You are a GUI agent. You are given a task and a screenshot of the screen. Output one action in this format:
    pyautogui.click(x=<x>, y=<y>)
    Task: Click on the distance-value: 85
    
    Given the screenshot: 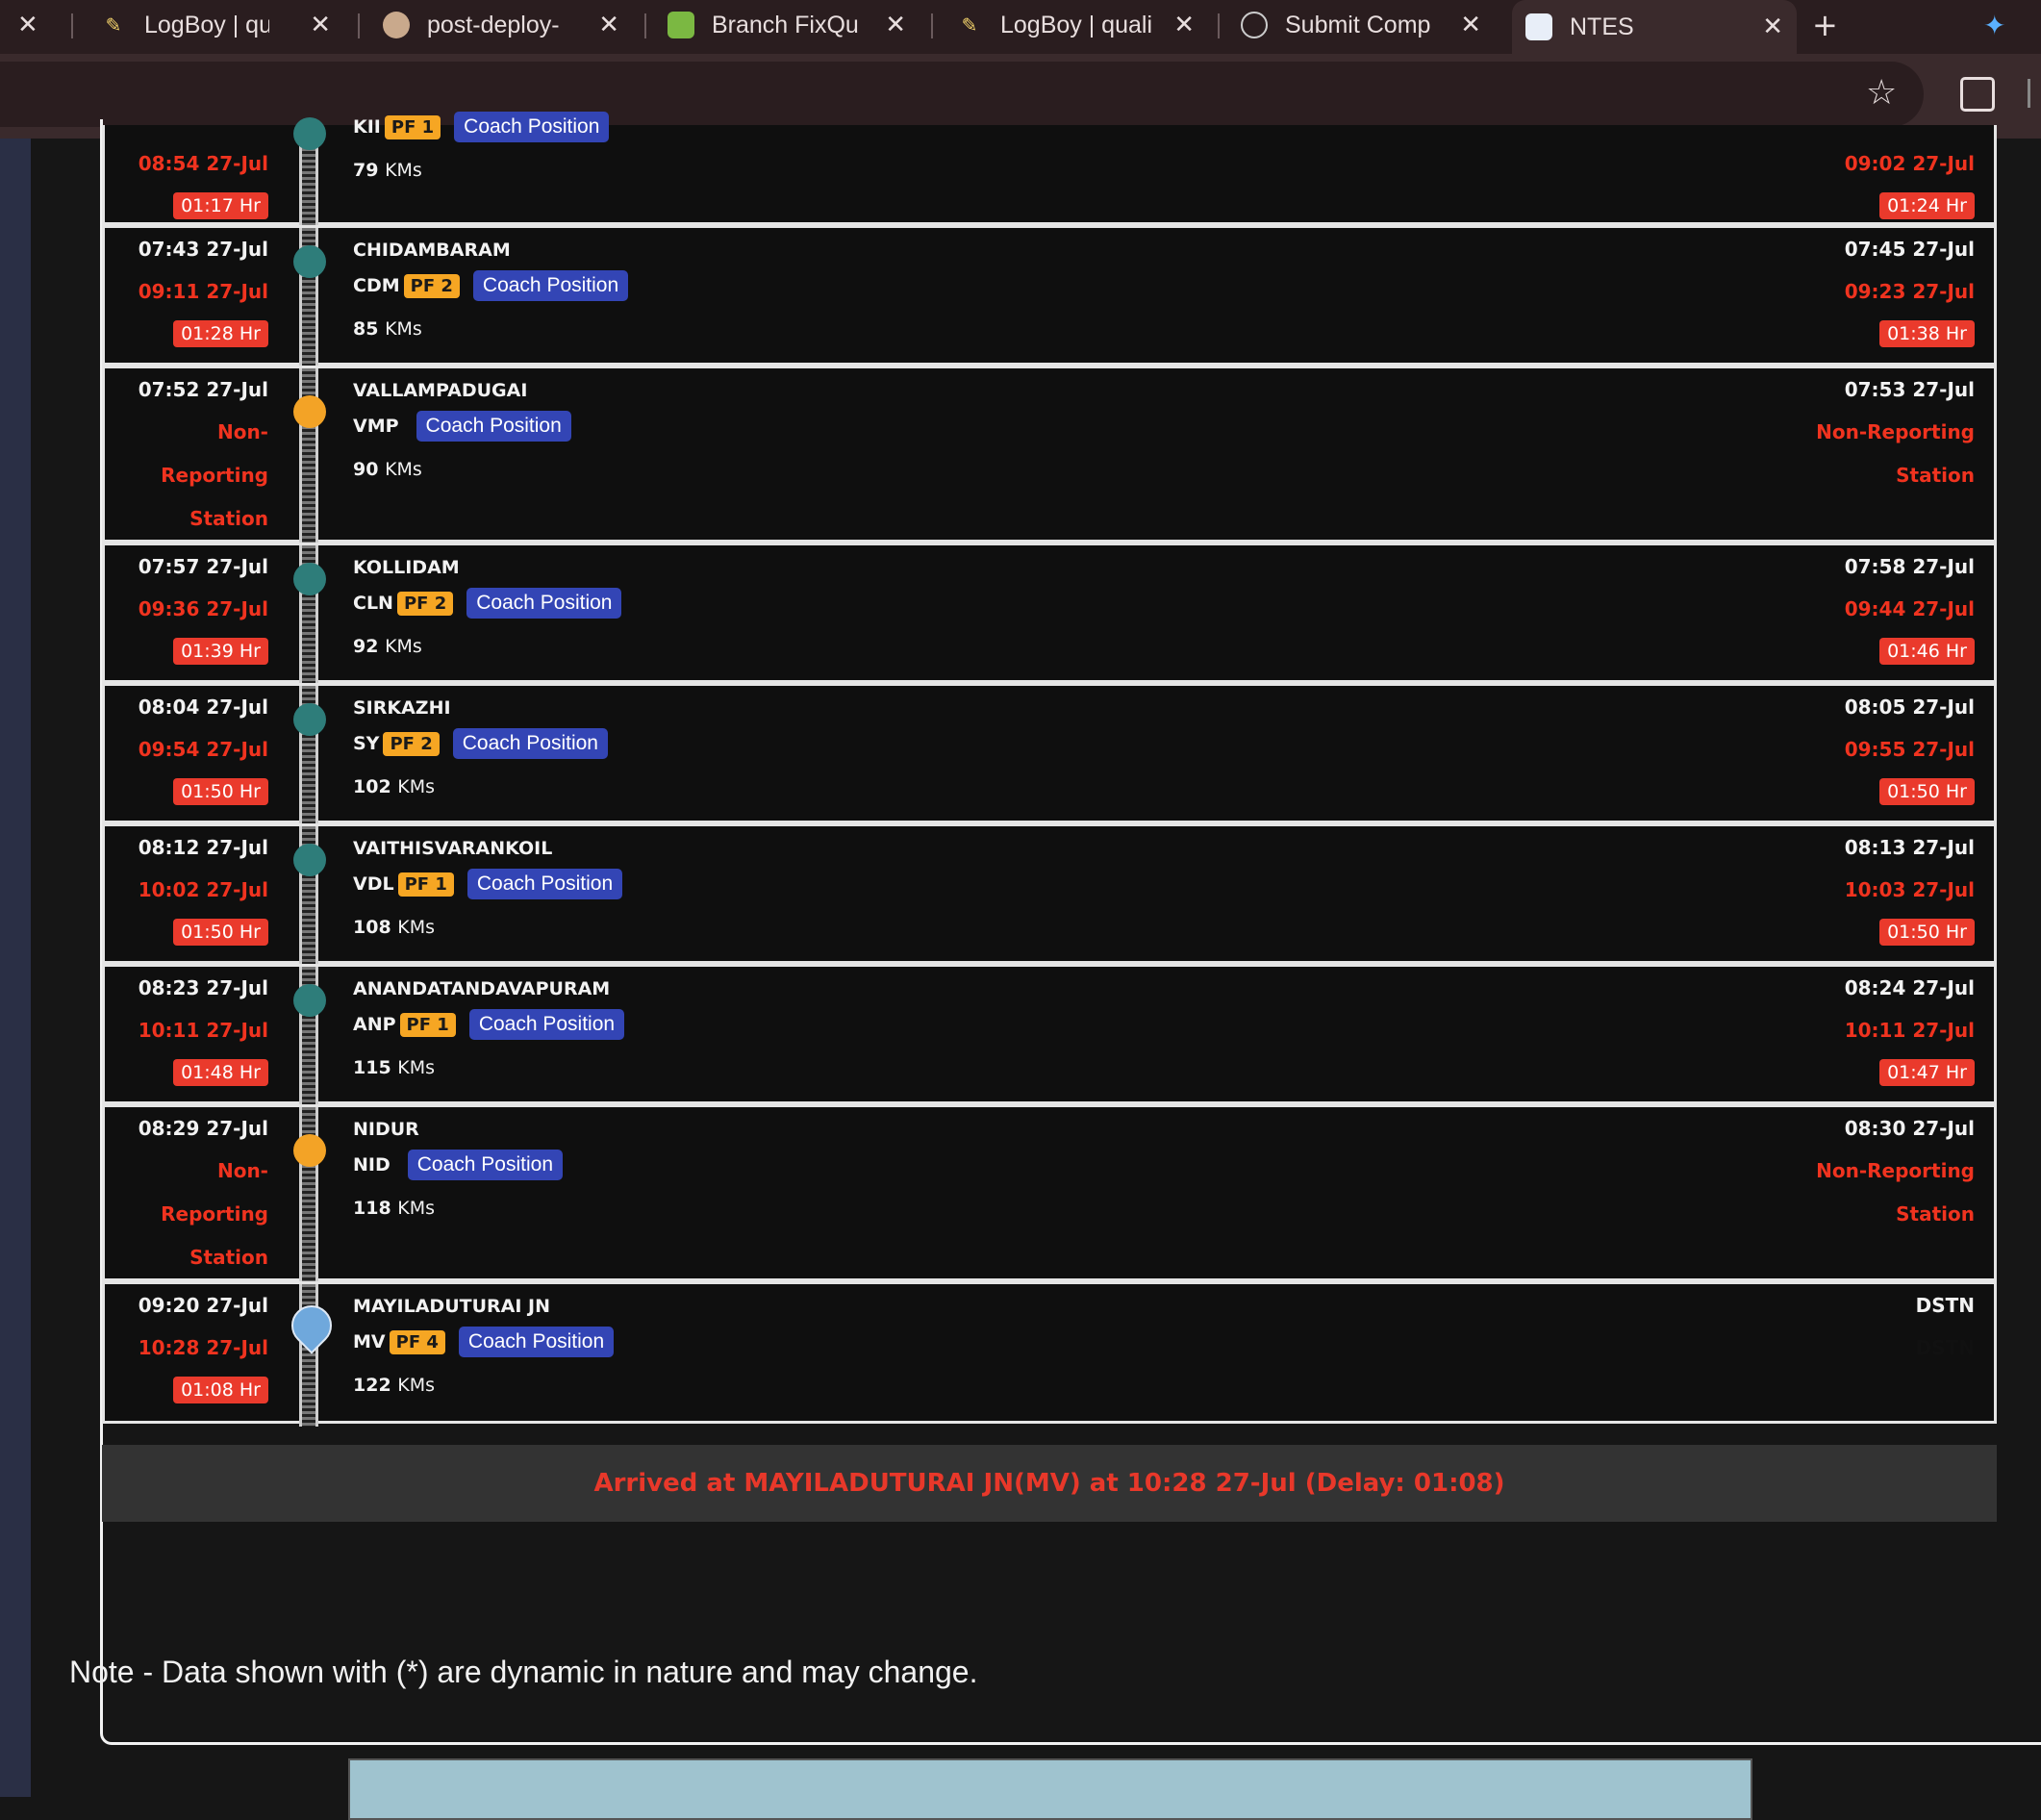 What is the action you would take?
    pyautogui.click(x=366, y=329)
    